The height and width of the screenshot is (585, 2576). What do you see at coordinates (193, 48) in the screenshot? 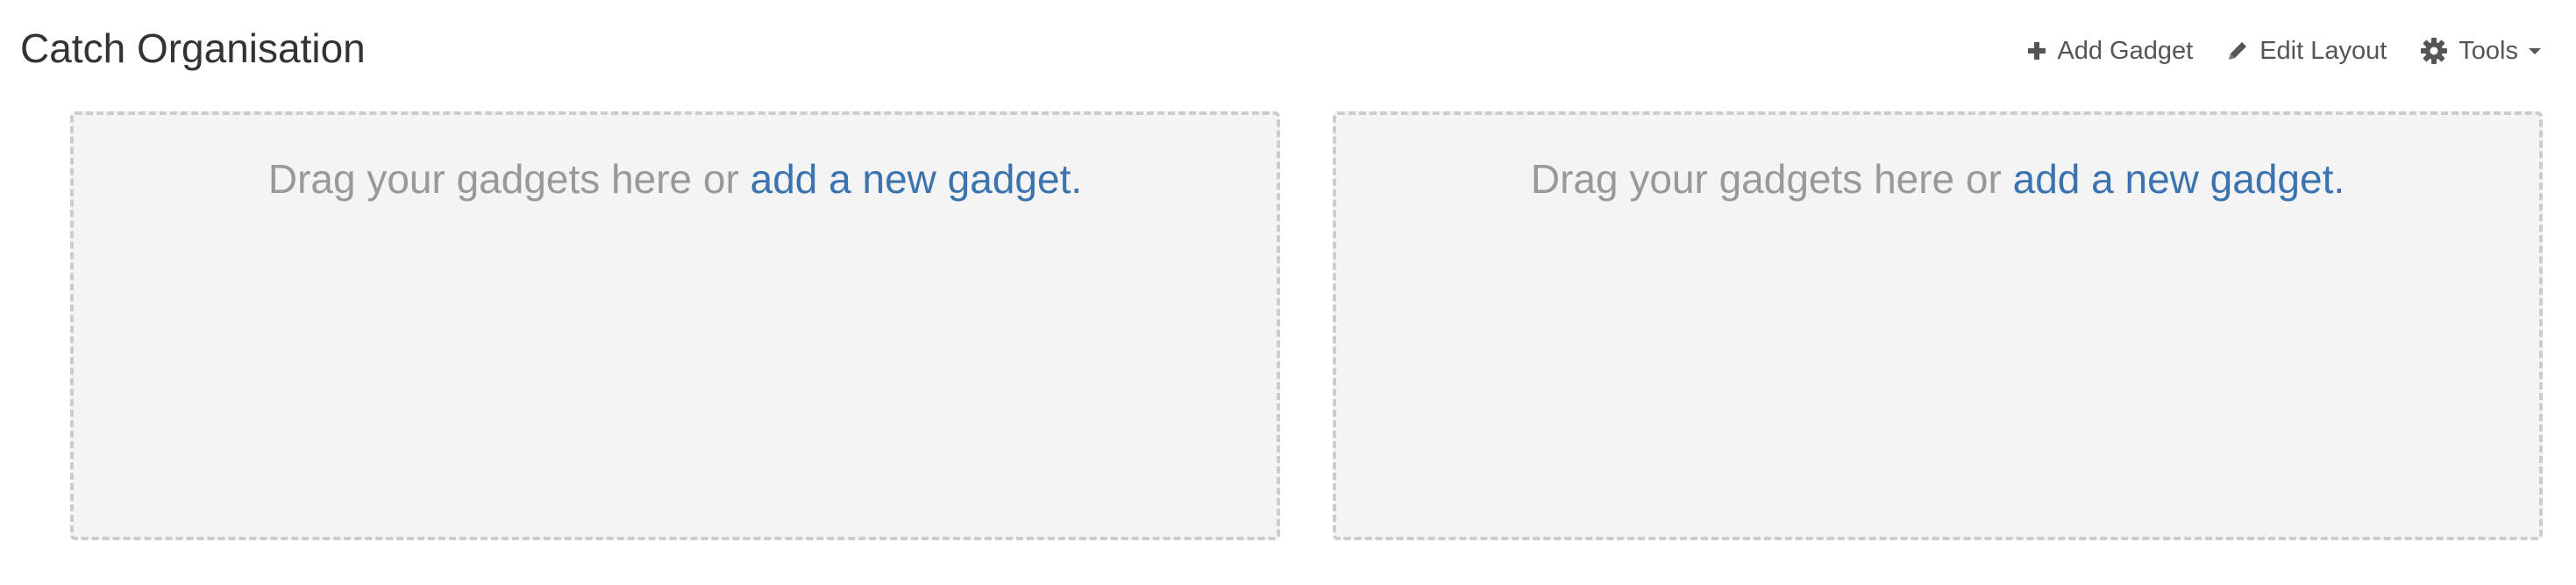
I see `page-title: Catch Organisation` at bounding box center [193, 48].